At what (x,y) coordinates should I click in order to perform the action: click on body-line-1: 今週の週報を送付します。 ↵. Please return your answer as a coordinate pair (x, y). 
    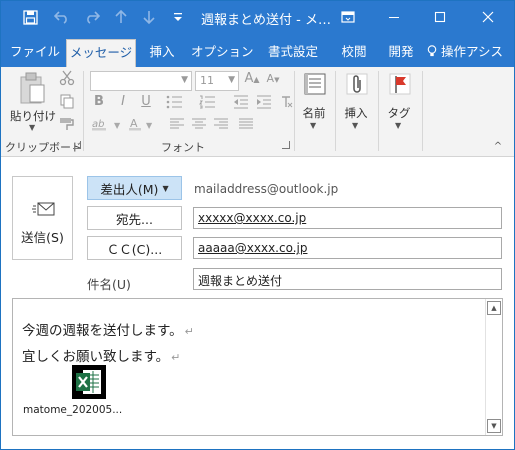
    Looking at the image, I should click on (108, 329).